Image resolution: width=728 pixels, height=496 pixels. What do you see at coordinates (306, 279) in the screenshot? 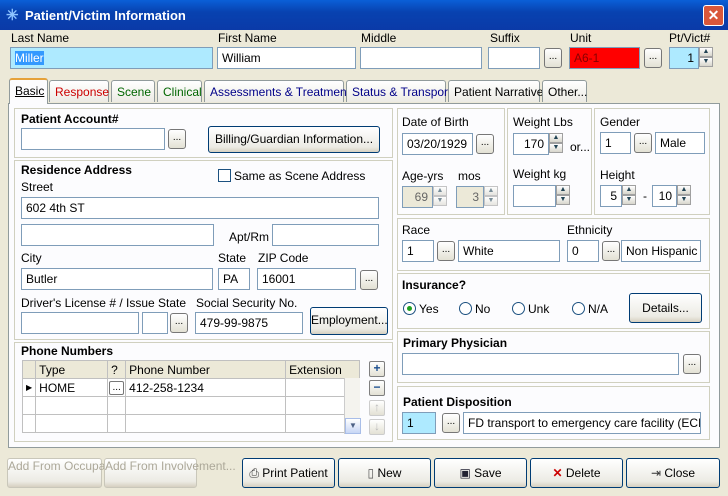
I see `zip-input: 16001` at bounding box center [306, 279].